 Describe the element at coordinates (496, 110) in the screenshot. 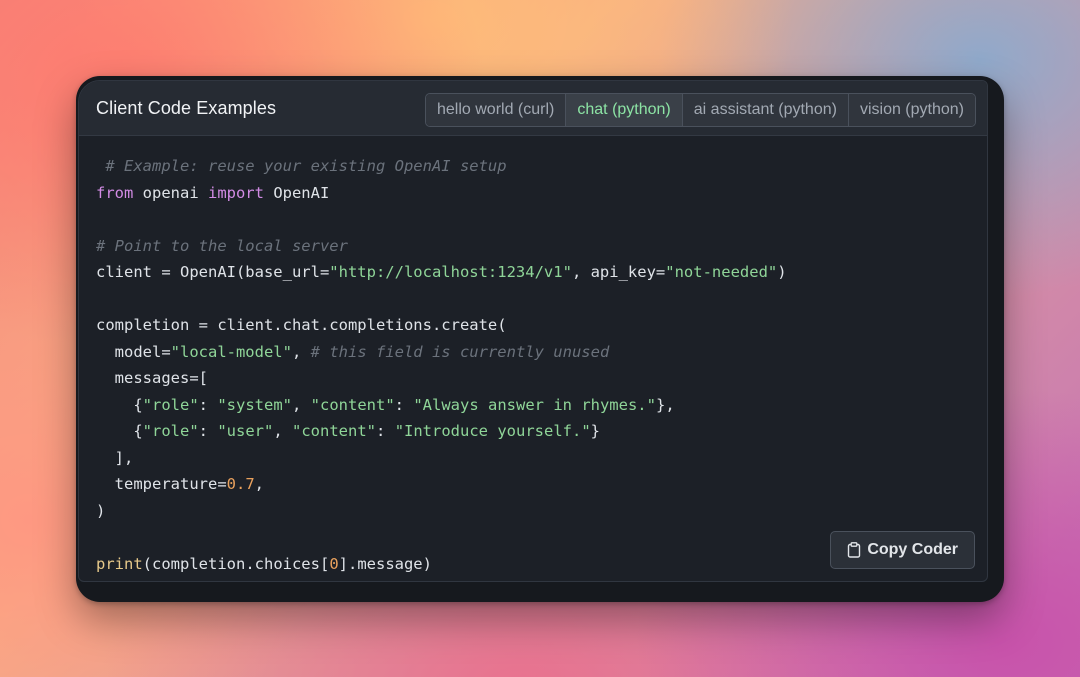

I see `tab-hello-world-curl: hello world (curl)` at that location.